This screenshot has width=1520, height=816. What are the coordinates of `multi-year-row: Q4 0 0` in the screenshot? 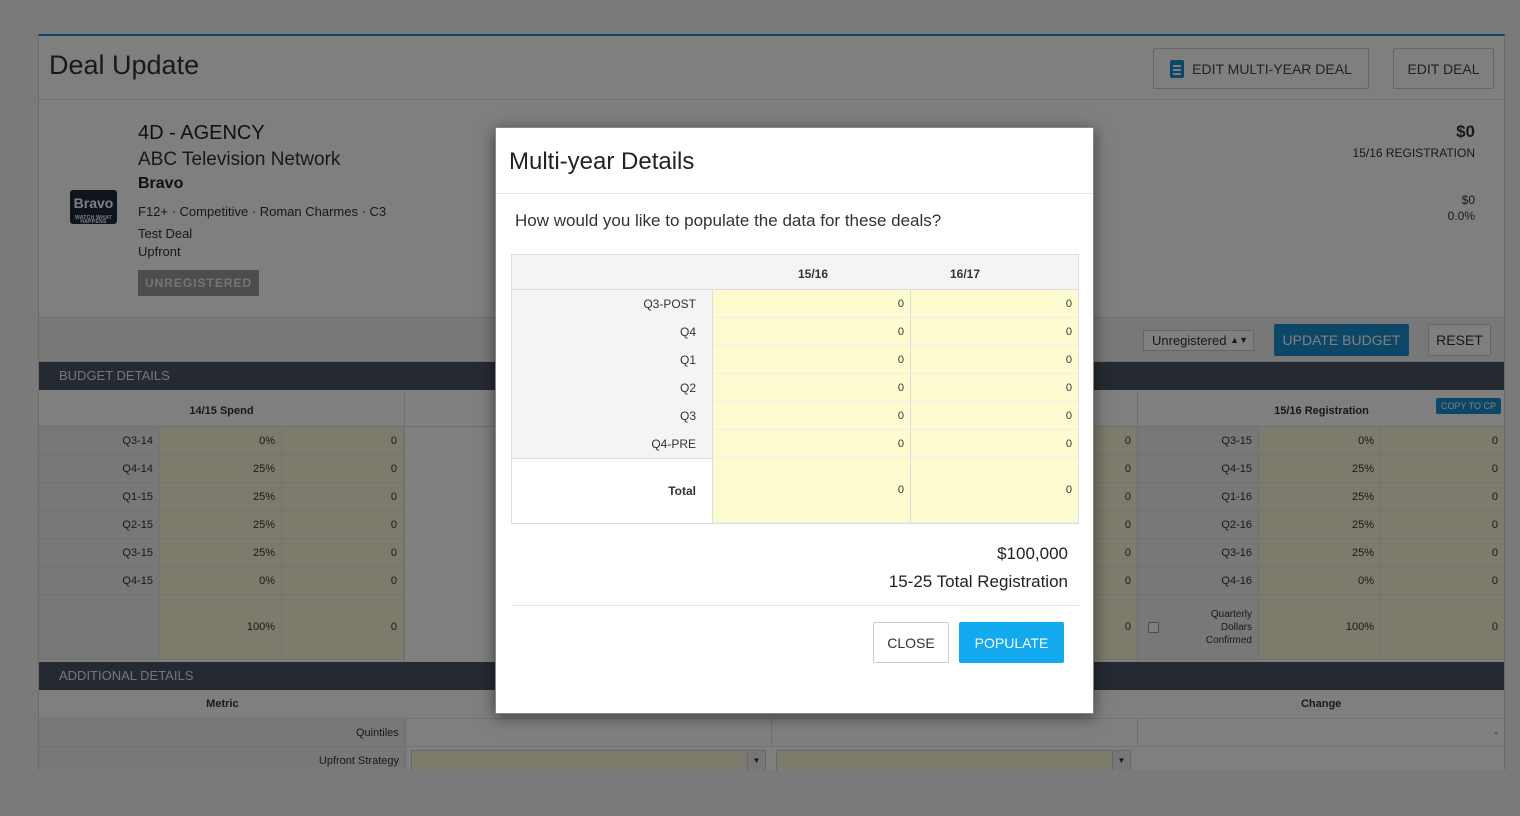 It's located at (795, 332).